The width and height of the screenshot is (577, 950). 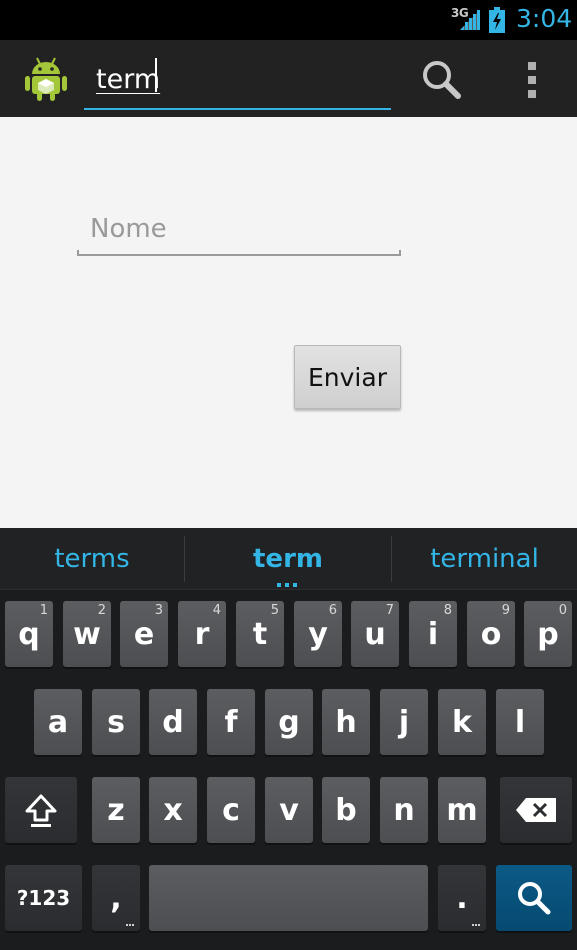 I want to click on key-f: f, so click(x=231, y=722).